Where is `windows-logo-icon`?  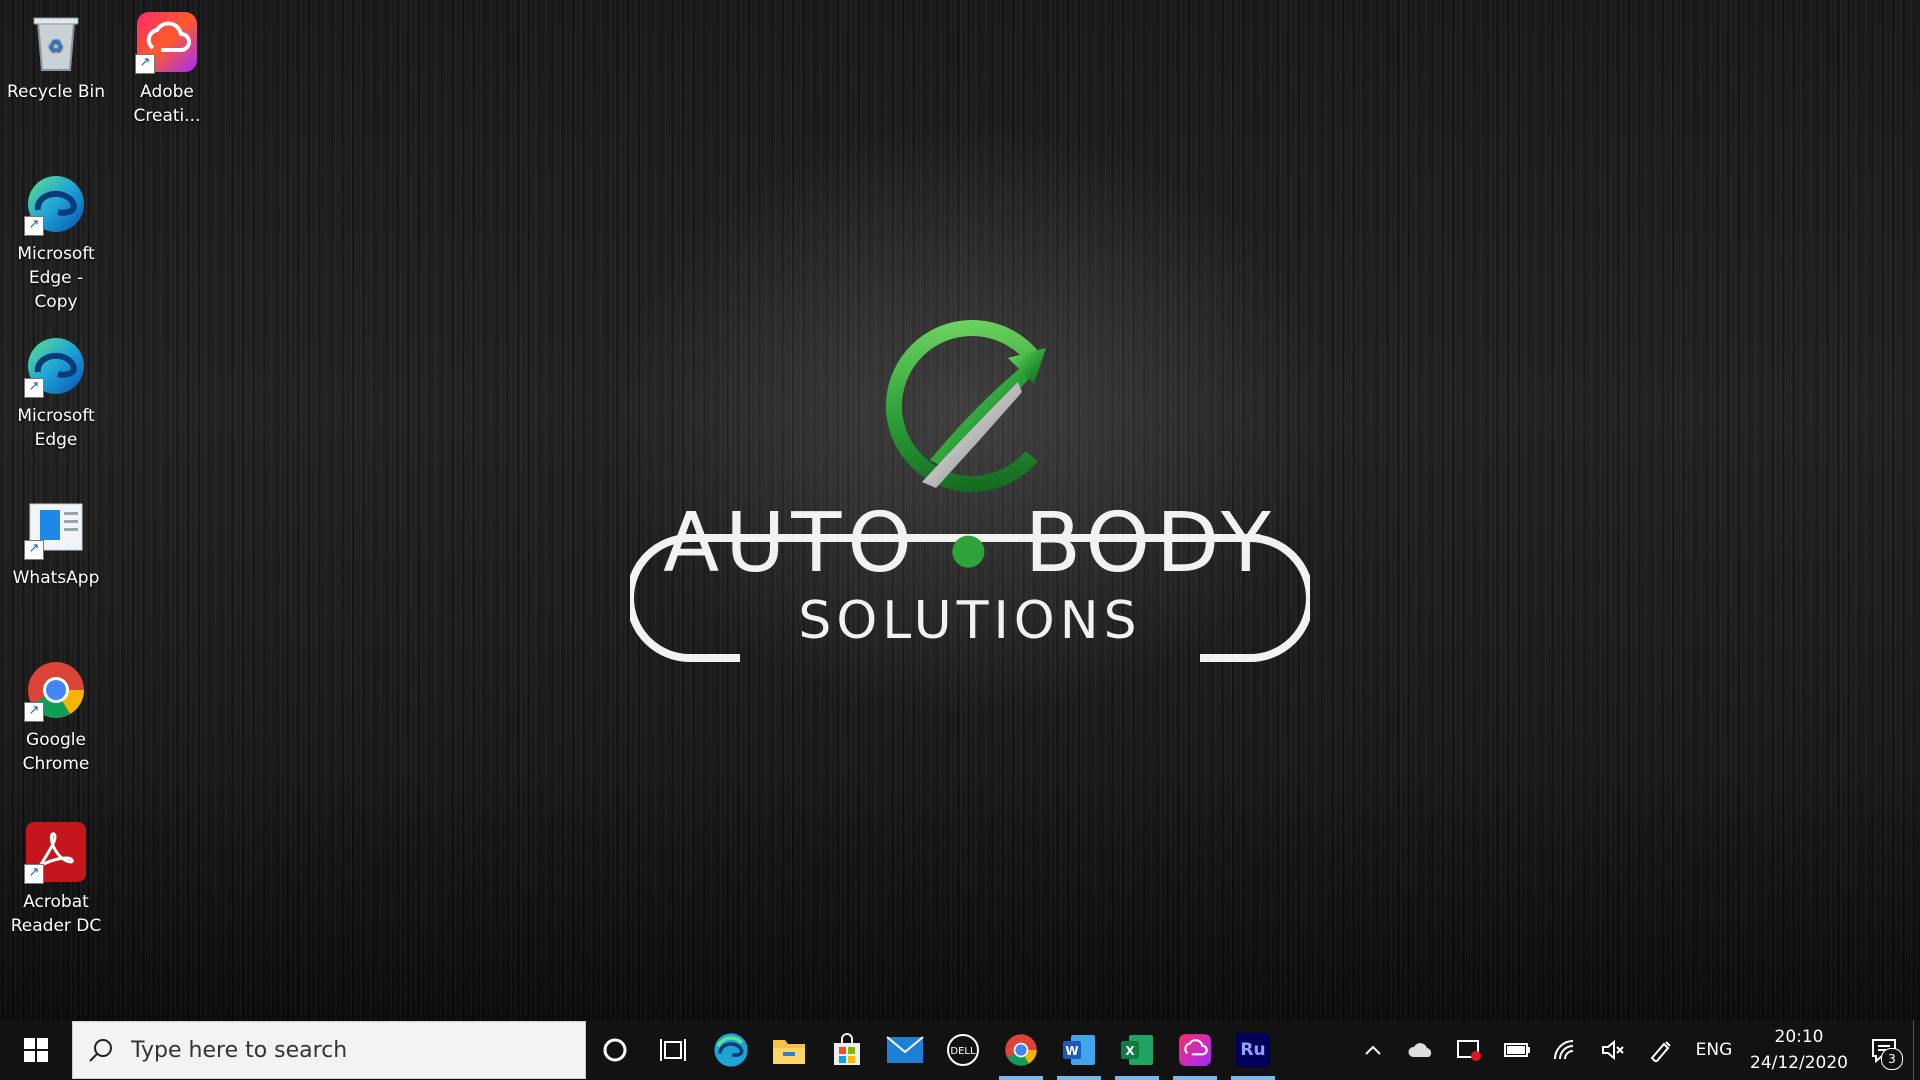
windows-logo-icon is located at coordinates (36, 1050).